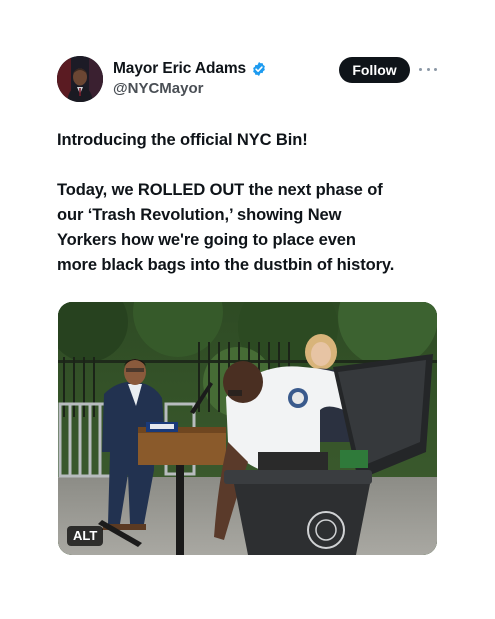 Image resolution: width=495 pixels, height=619 pixels. What do you see at coordinates (374, 70) in the screenshot?
I see `follow-button: Follow` at bounding box center [374, 70].